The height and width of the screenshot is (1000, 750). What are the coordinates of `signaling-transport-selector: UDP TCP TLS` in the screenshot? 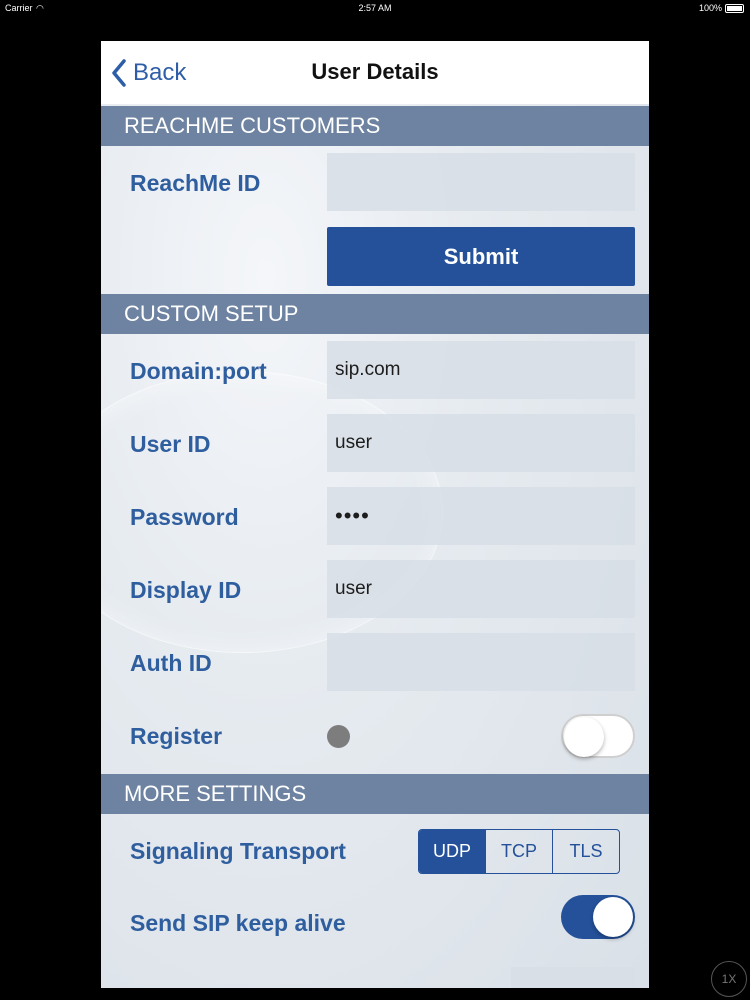 It's located at (519, 851).